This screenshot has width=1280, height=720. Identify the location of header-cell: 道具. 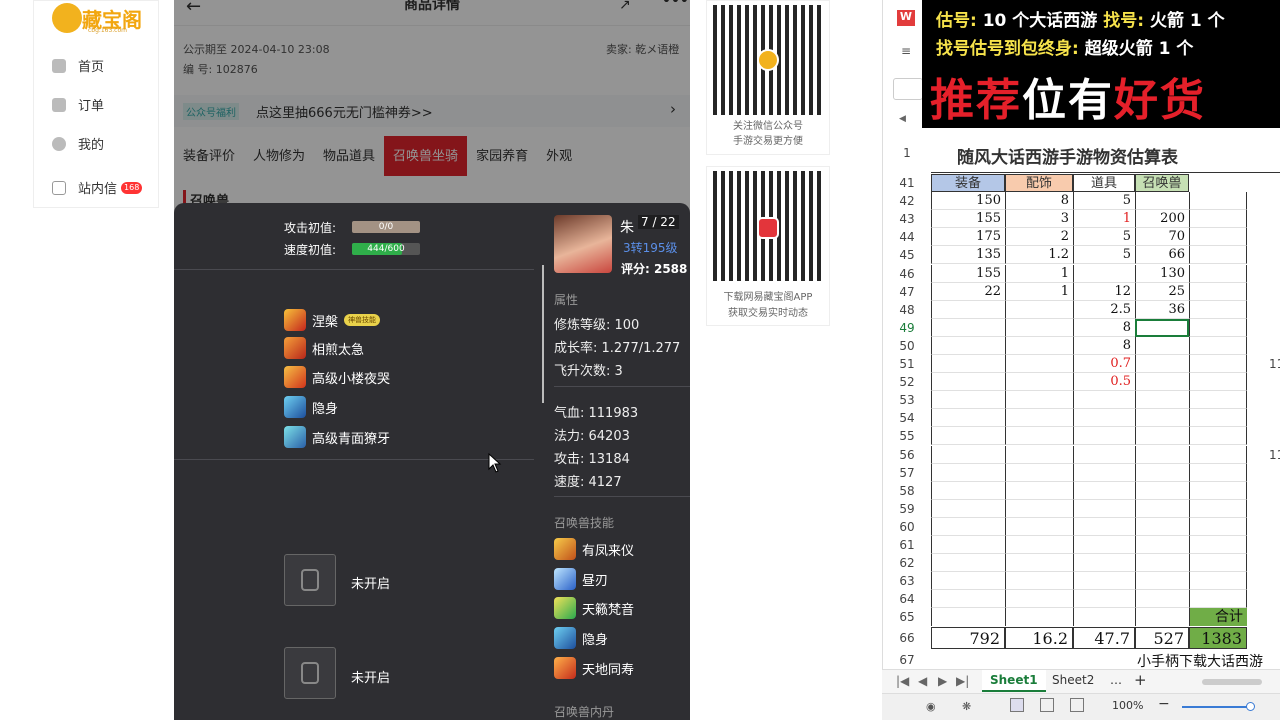
(1104, 183).